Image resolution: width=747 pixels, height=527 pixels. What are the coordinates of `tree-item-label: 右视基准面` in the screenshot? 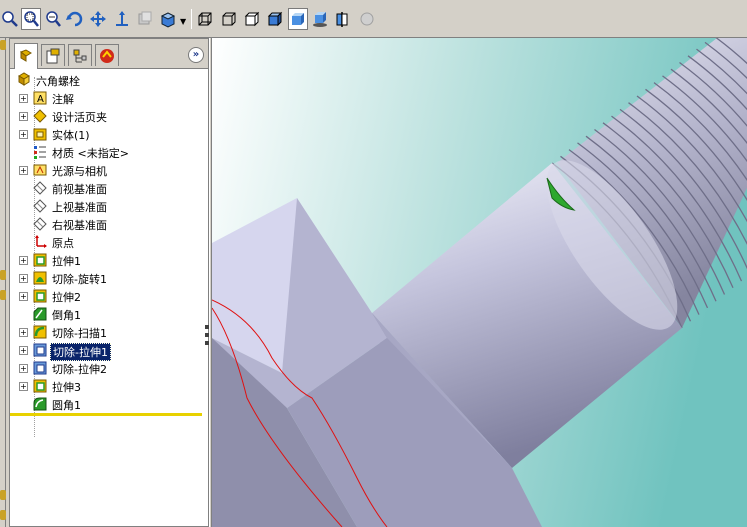 It's located at (79, 225).